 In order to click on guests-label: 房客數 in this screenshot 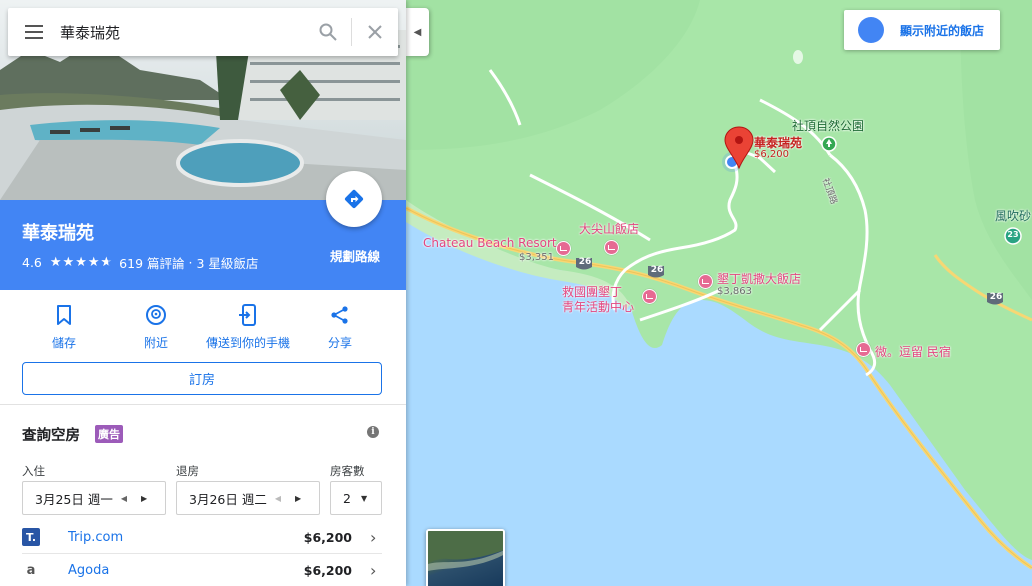, I will do `click(347, 471)`.